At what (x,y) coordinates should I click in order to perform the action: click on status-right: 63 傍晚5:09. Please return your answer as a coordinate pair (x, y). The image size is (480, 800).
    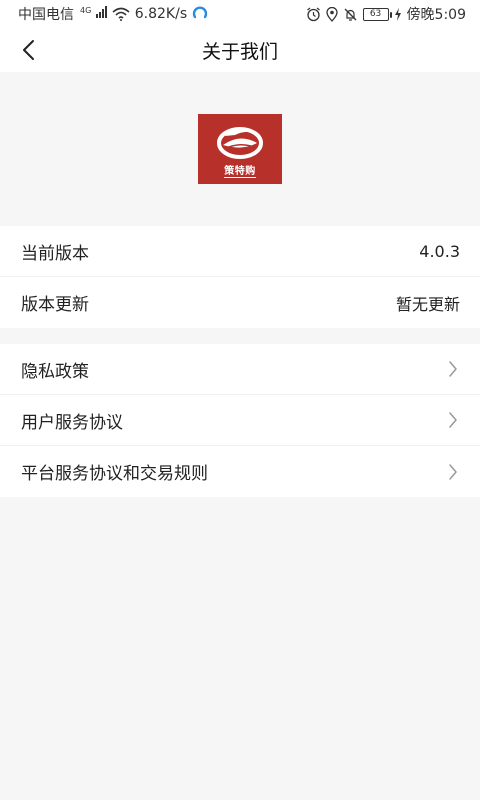
    Looking at the image, I should click on (386, 14).